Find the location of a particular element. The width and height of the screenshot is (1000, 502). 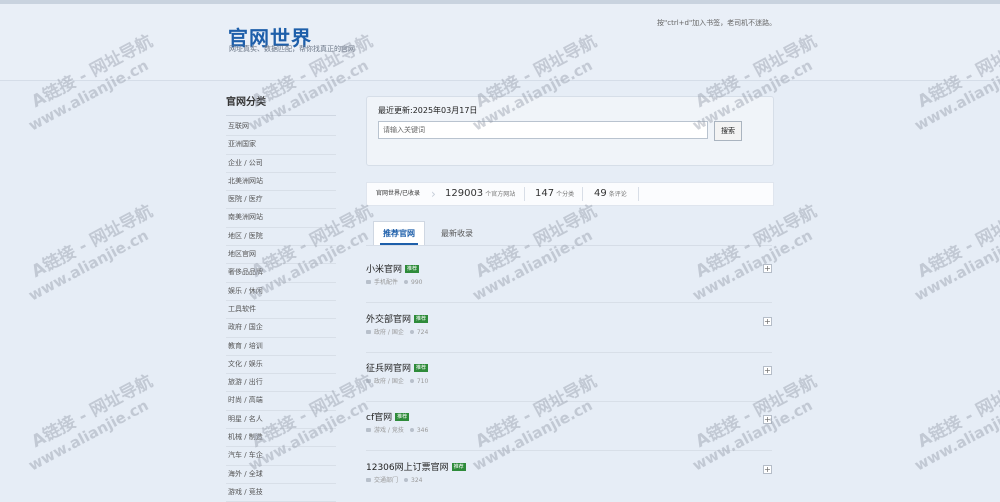

sidebar-item: 亚洲国家 is located at coordinates (281, 145).